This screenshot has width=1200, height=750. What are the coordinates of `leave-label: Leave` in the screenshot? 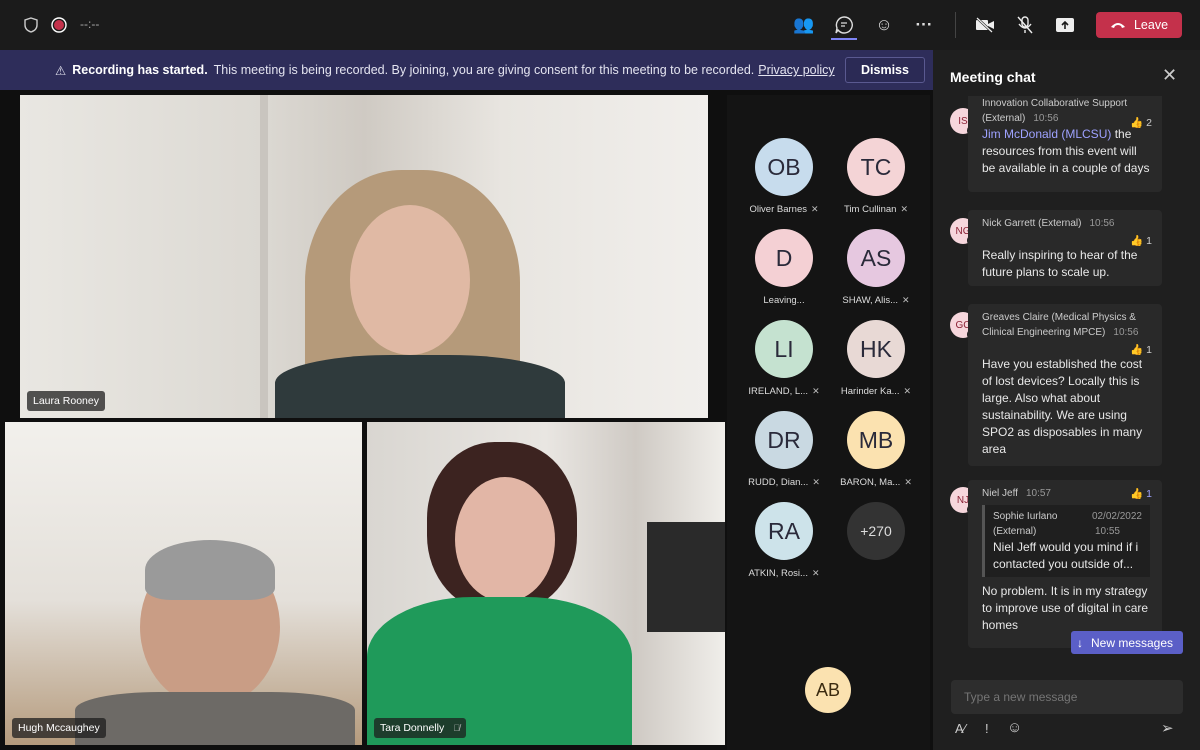 It's located at (1151, 25).